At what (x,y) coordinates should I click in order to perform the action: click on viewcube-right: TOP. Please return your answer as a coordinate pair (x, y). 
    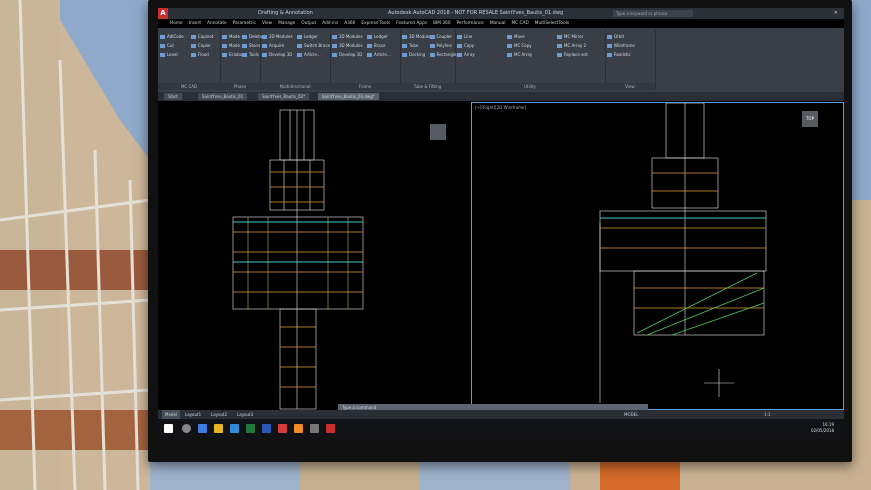
    Looking at the image, I should click on (810, 119).